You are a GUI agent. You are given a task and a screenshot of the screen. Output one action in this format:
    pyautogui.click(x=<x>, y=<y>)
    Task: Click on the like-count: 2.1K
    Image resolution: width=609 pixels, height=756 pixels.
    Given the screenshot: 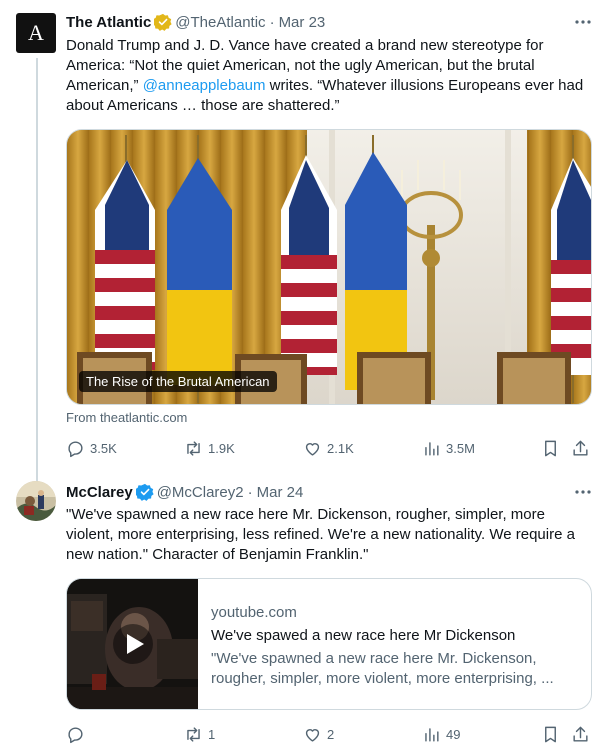 What is the action you would take?
    pyautogui.click(x=340, y=448)
    